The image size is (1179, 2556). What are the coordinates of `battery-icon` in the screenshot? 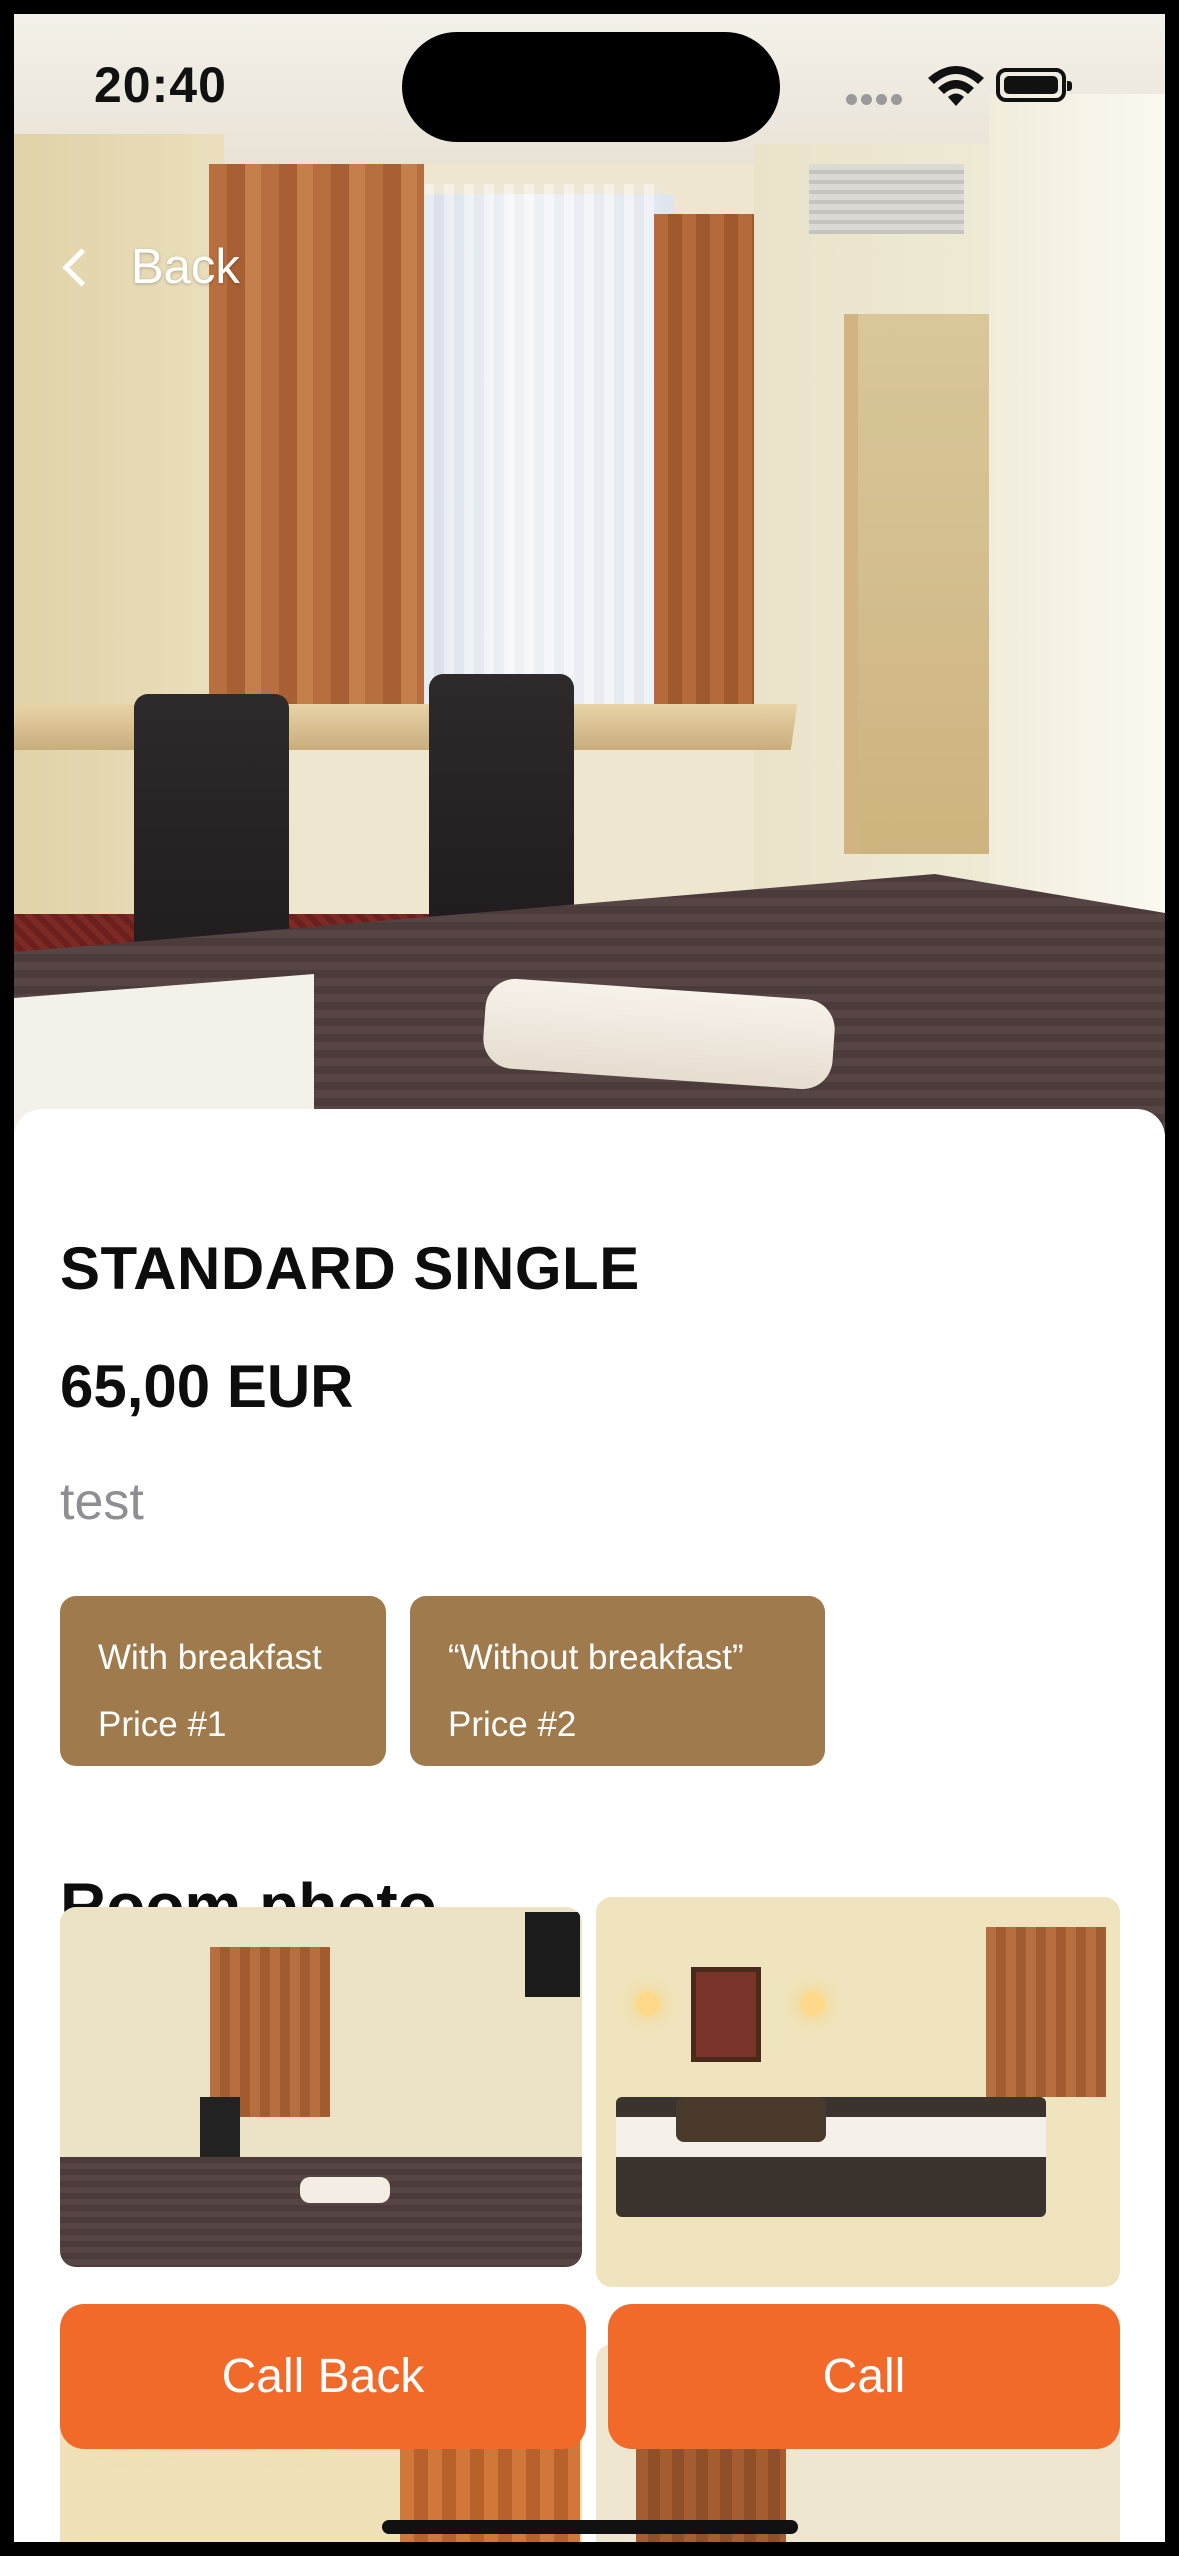 It's located at (1034, 85).